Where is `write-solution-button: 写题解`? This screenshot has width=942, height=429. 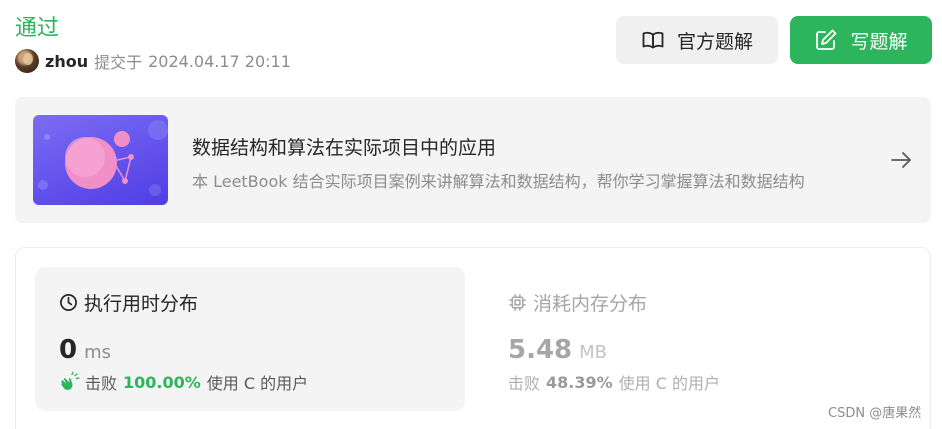
write-solution-button: 写题解 is located at coordinates (861, 40).